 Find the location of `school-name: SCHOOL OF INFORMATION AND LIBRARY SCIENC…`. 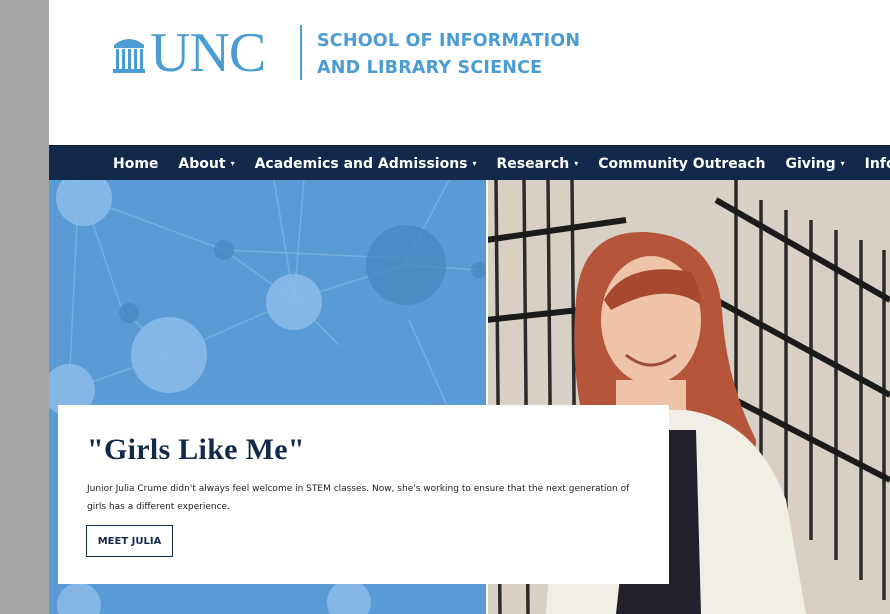

school-name: SCHOOL OF INFORMATION AND LIBRARY SCIENC… is located at coordinates (448, 55).